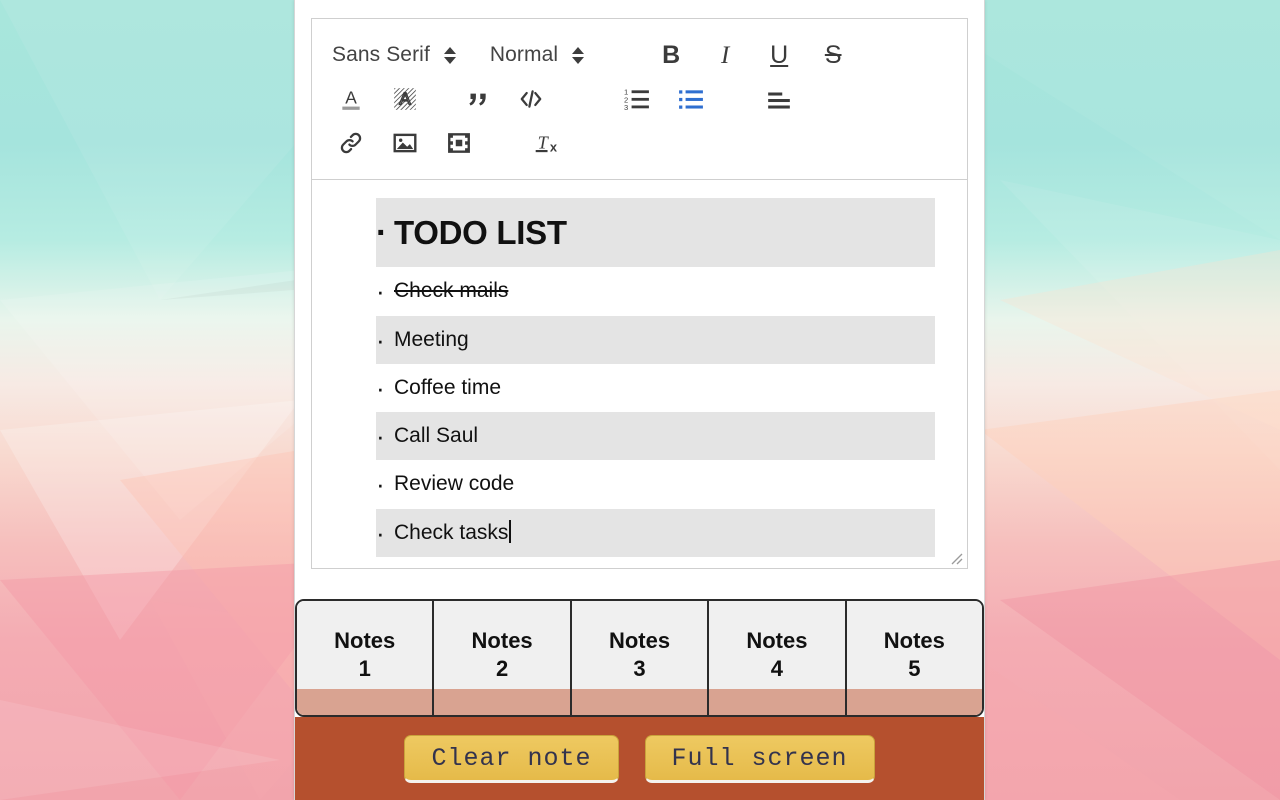 This screenshot has height=800, width=1280. What do you see at coordinates (955, 557) in the screenshot?
I see `resize-grip-icon` at bounding box center [955, 557].